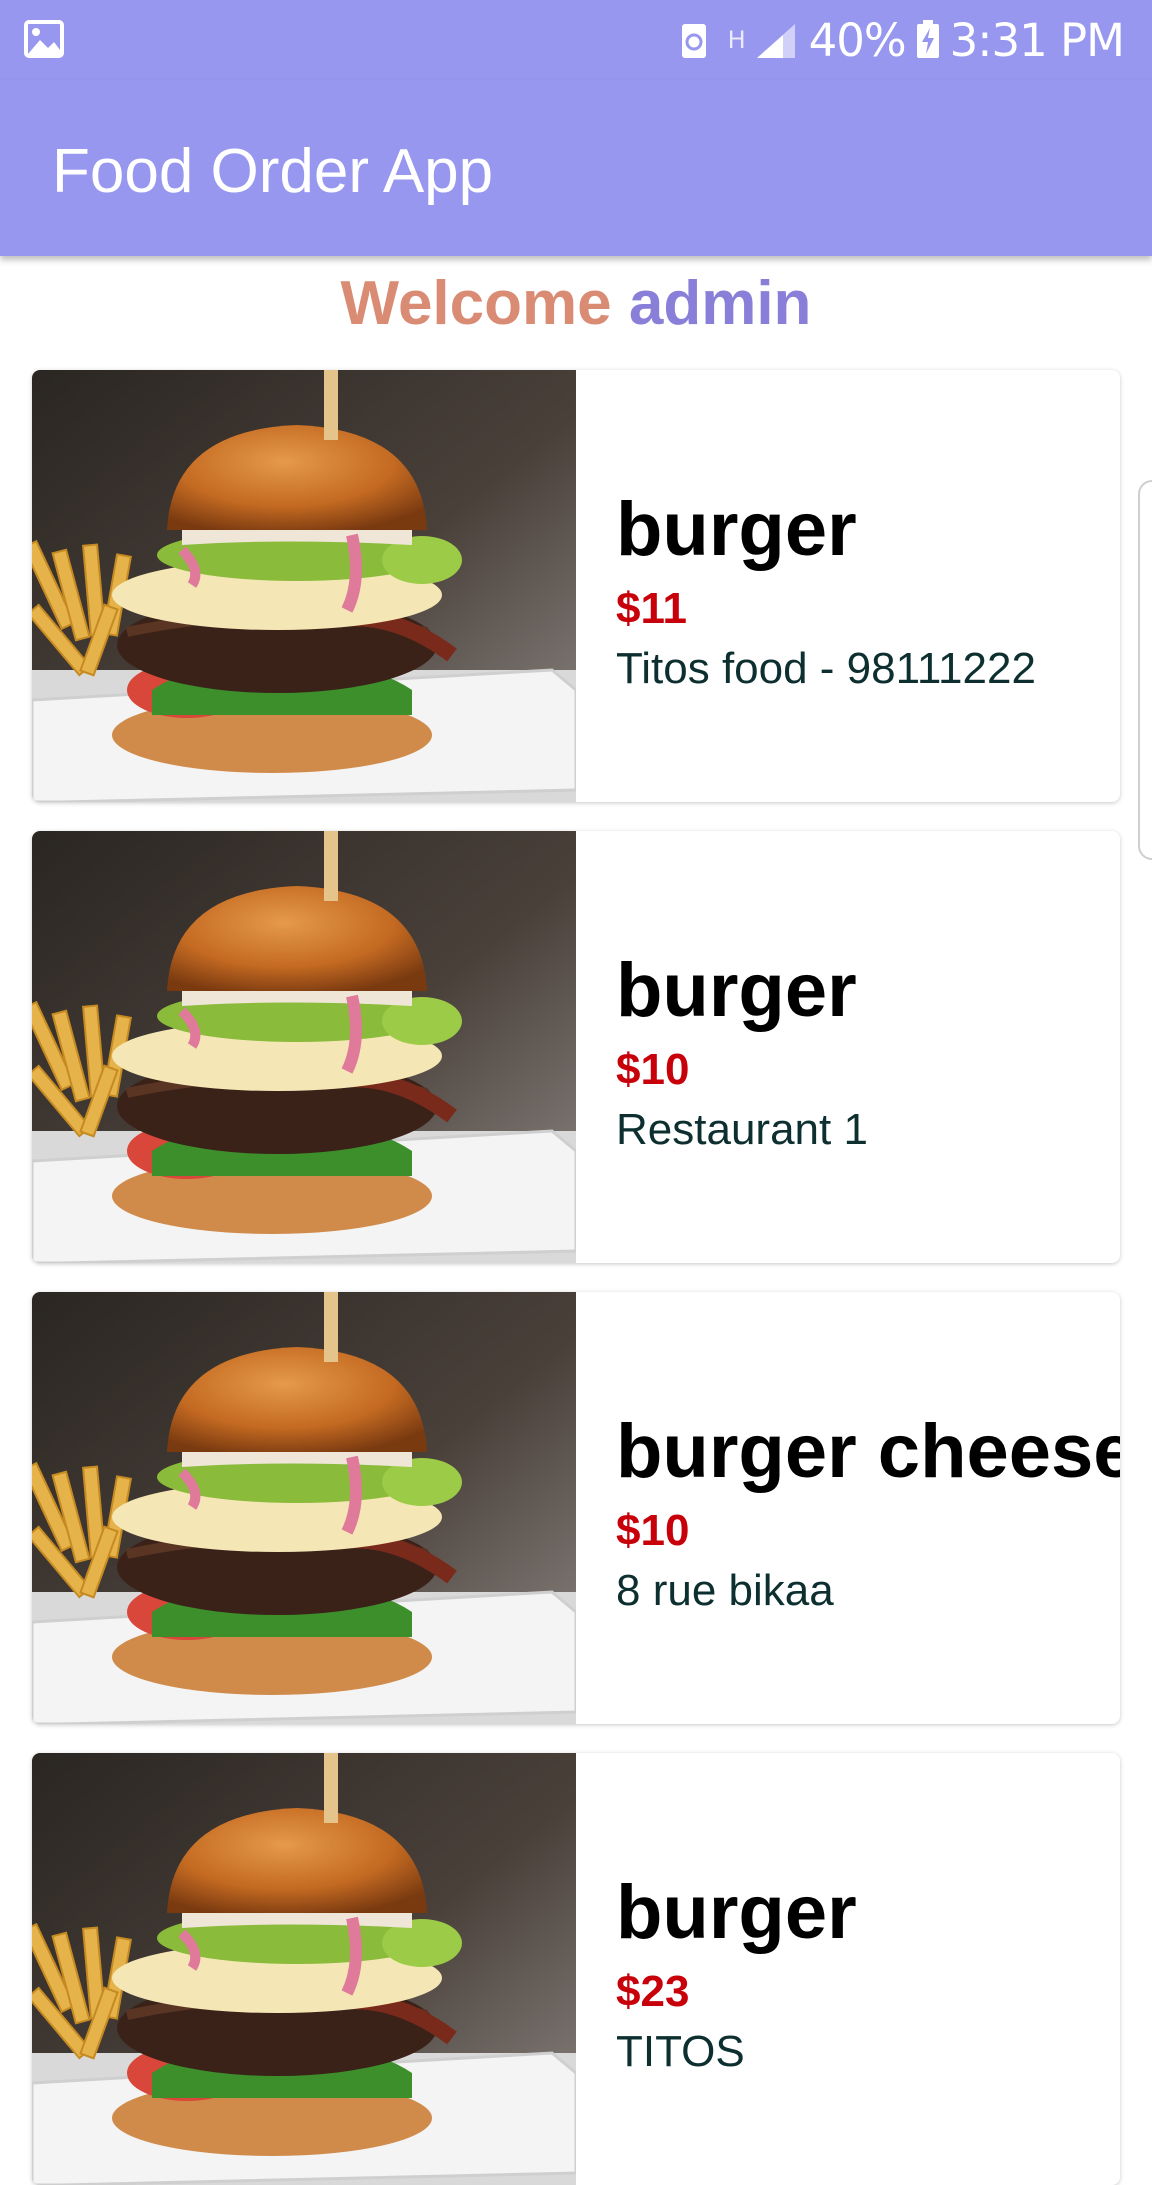 This screenshot has width=1152, height=2185. Describe the element at coordinates (868, 1508) in the screenshot. I see `food-card-info: burger cheese $10 8 rue bikaa` at that location.